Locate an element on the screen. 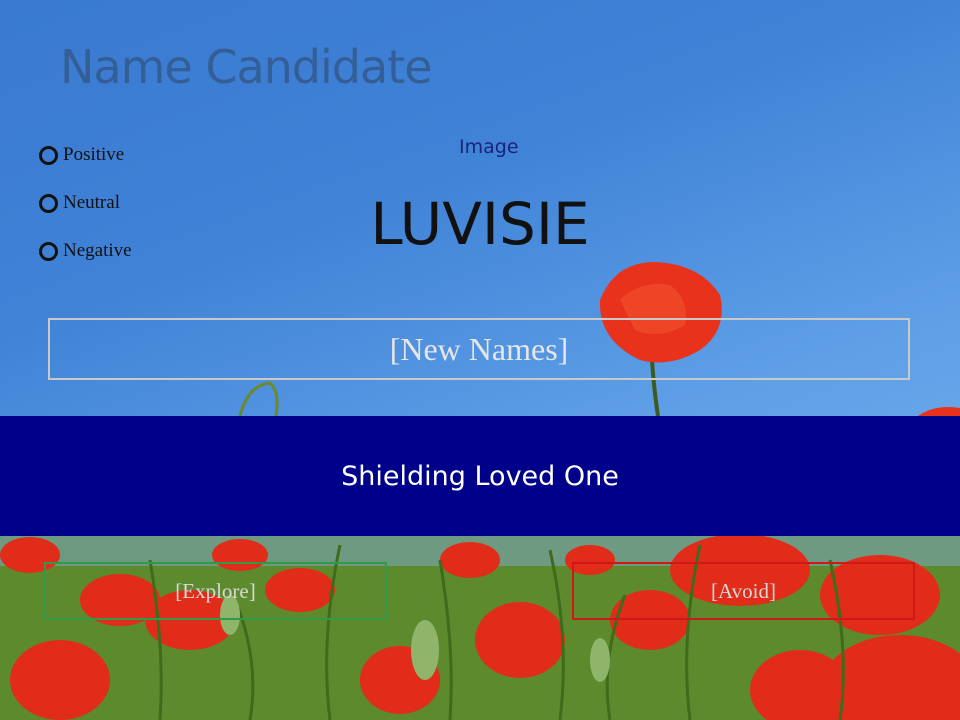 The image size is (960, 720). image-label: Image is located at coordinates (489, 147).